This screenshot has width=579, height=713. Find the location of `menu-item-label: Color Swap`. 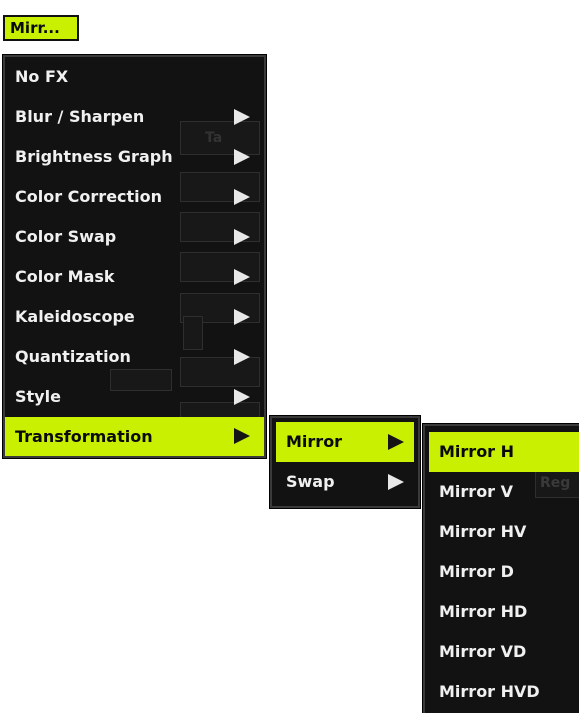

menu-item-label: Color Swap is located at coordinates (66, 236).